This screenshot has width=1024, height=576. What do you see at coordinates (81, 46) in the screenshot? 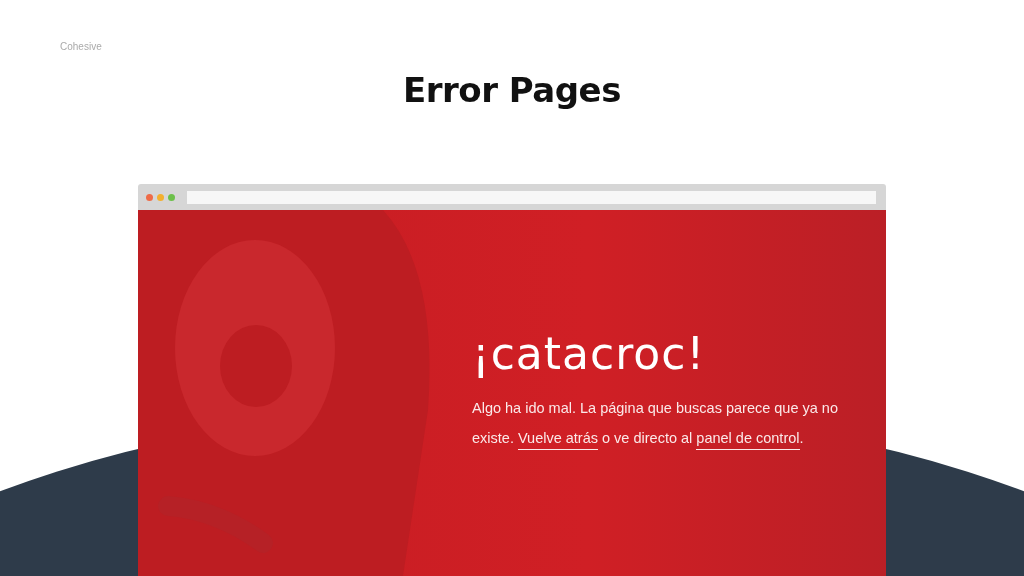
I see `brand-label: Cohesive` at bounding box center [81, 46].